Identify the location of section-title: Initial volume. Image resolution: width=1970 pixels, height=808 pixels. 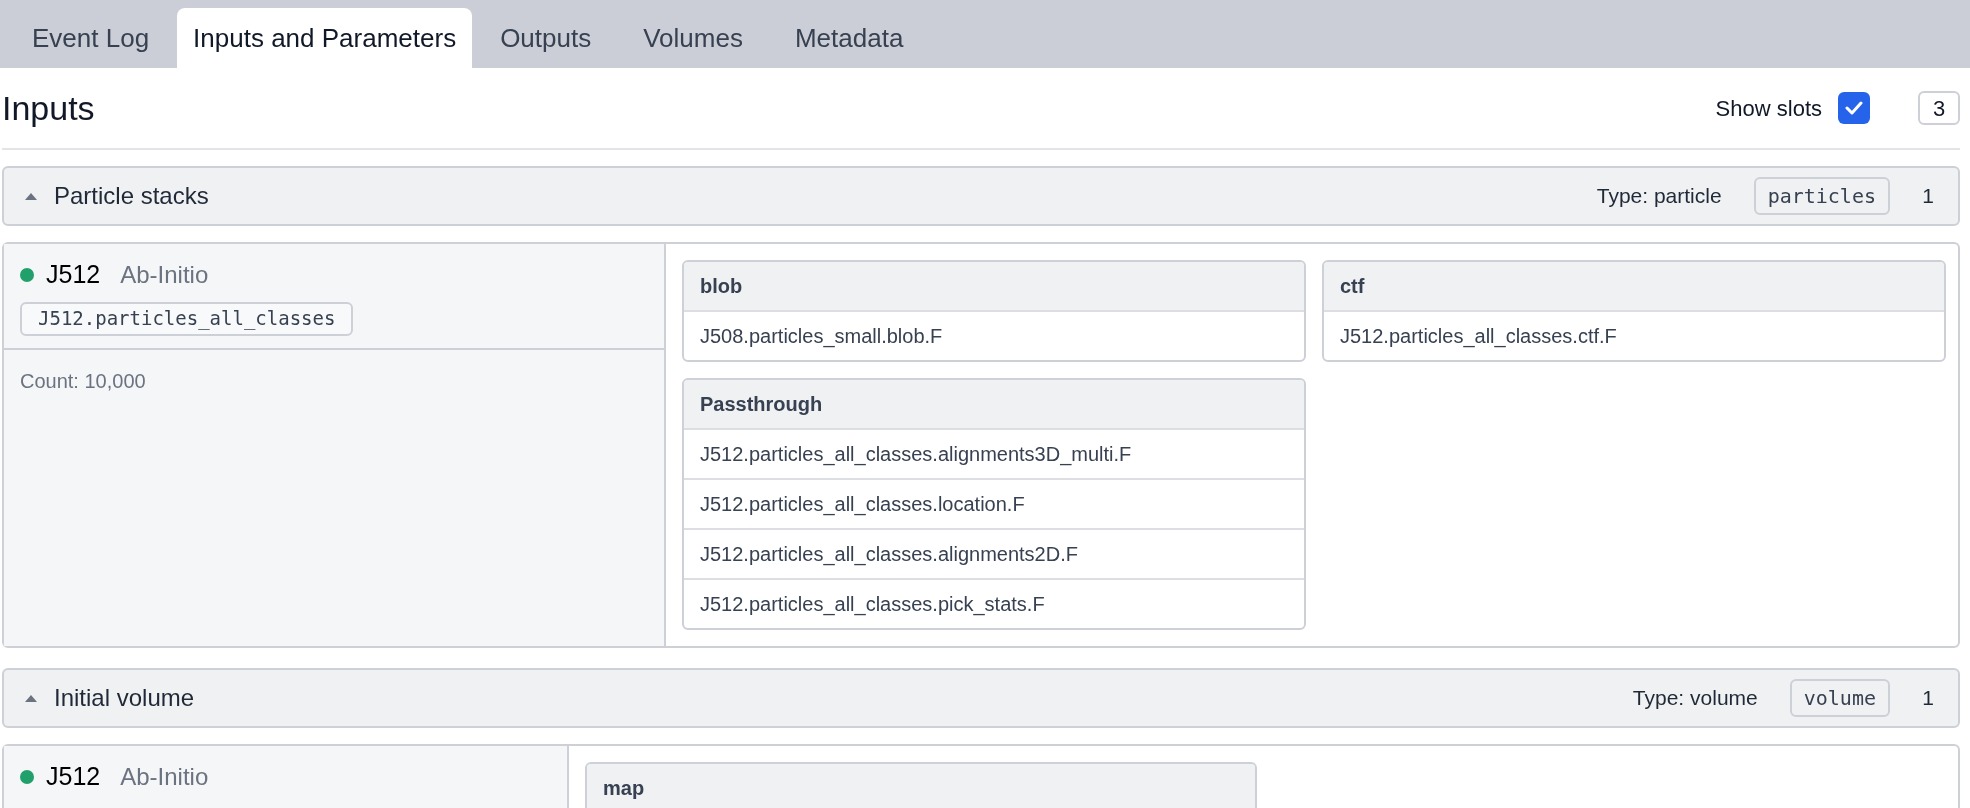
(124, 698).